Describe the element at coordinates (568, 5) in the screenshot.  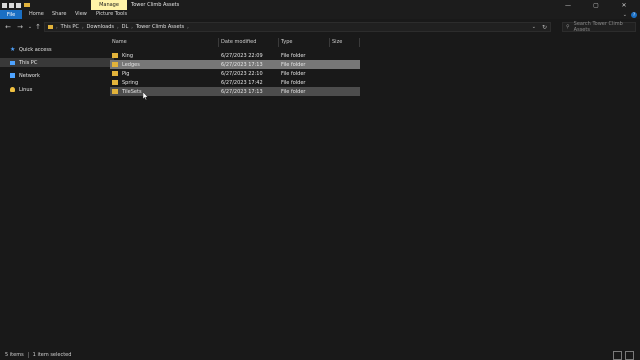
I see `minimize-button: —` at that location.